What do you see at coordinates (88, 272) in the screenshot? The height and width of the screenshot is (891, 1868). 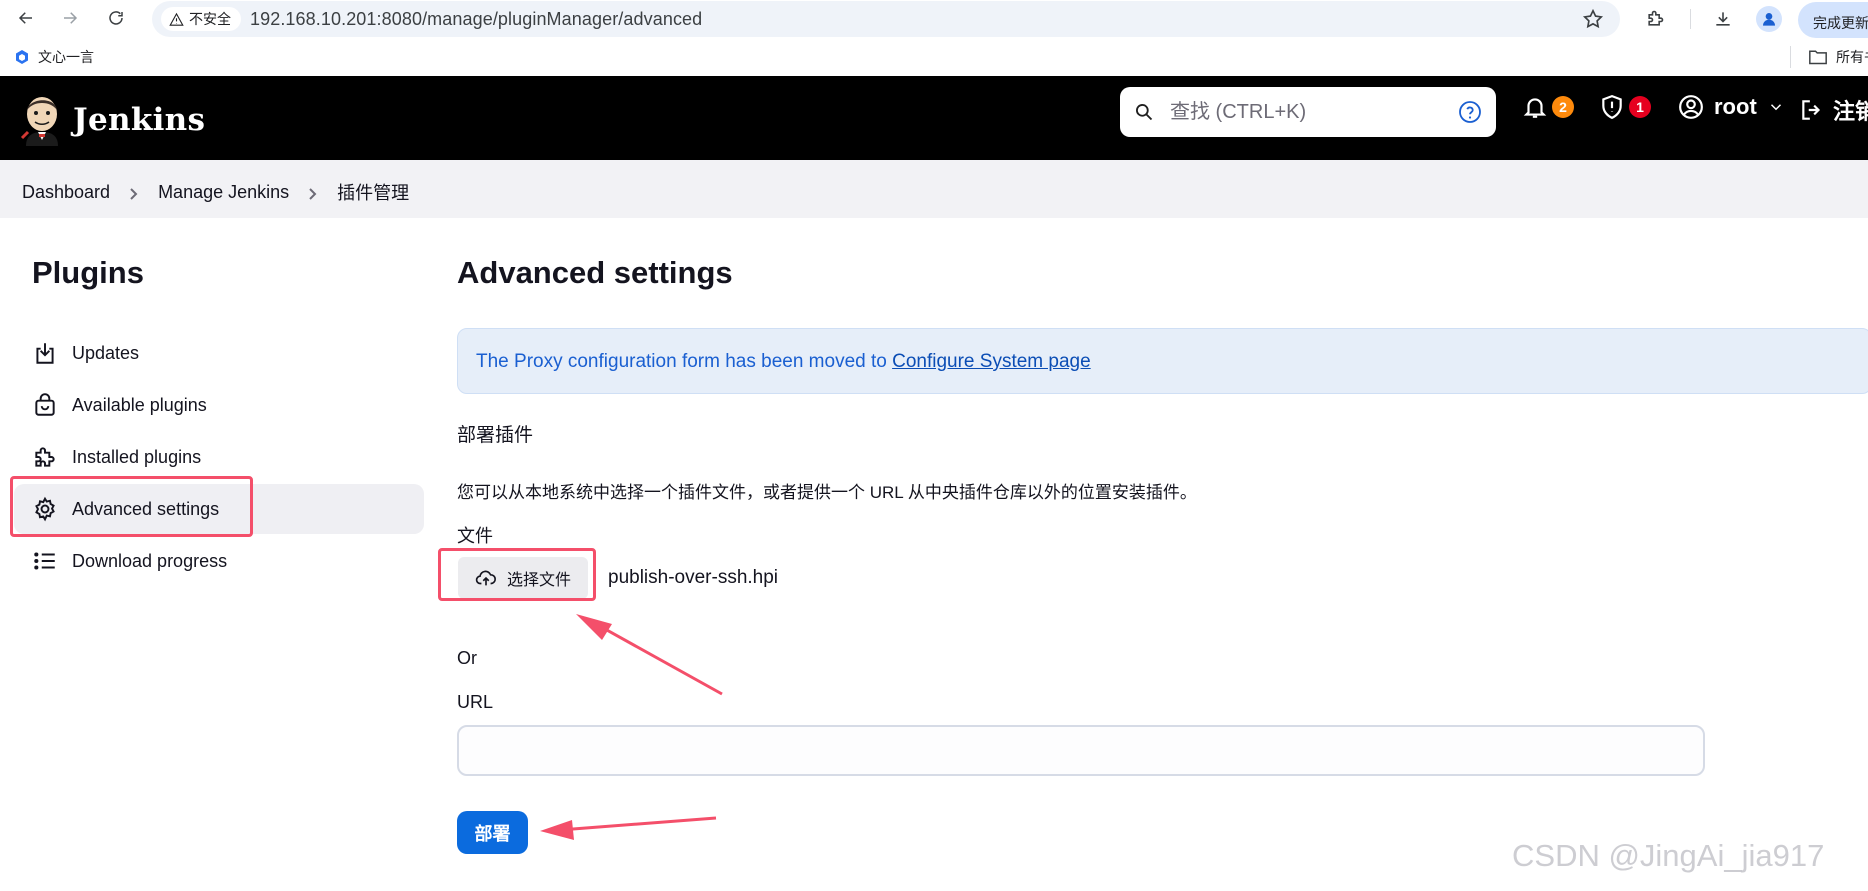 I see `sidebar-title: Plugins` at bounding box center [88, 272].